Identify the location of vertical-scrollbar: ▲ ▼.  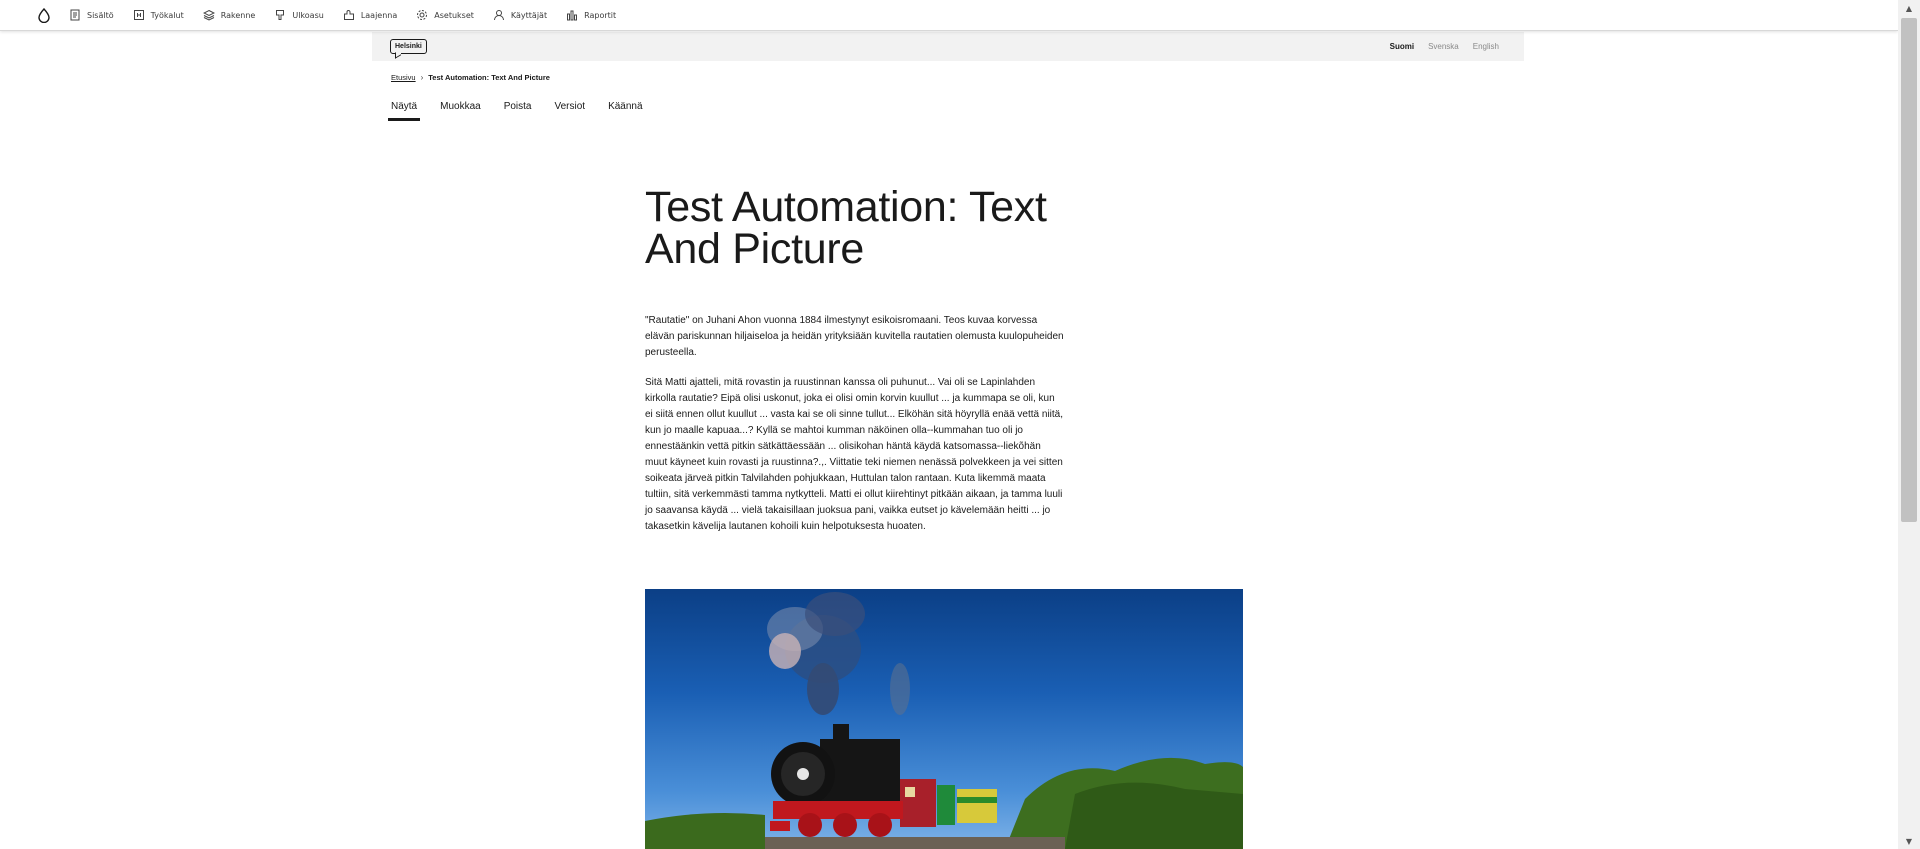
(1909, 424).